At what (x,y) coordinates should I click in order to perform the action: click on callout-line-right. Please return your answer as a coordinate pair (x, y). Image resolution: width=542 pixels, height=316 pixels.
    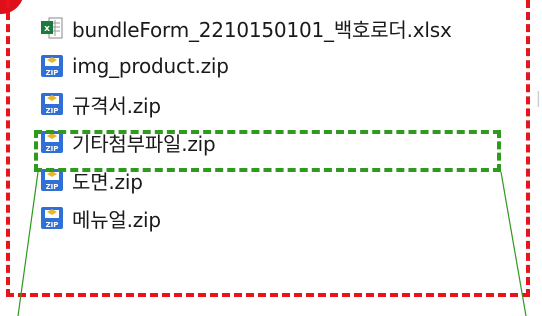
    Looking at the image, I should click on (513, 243).